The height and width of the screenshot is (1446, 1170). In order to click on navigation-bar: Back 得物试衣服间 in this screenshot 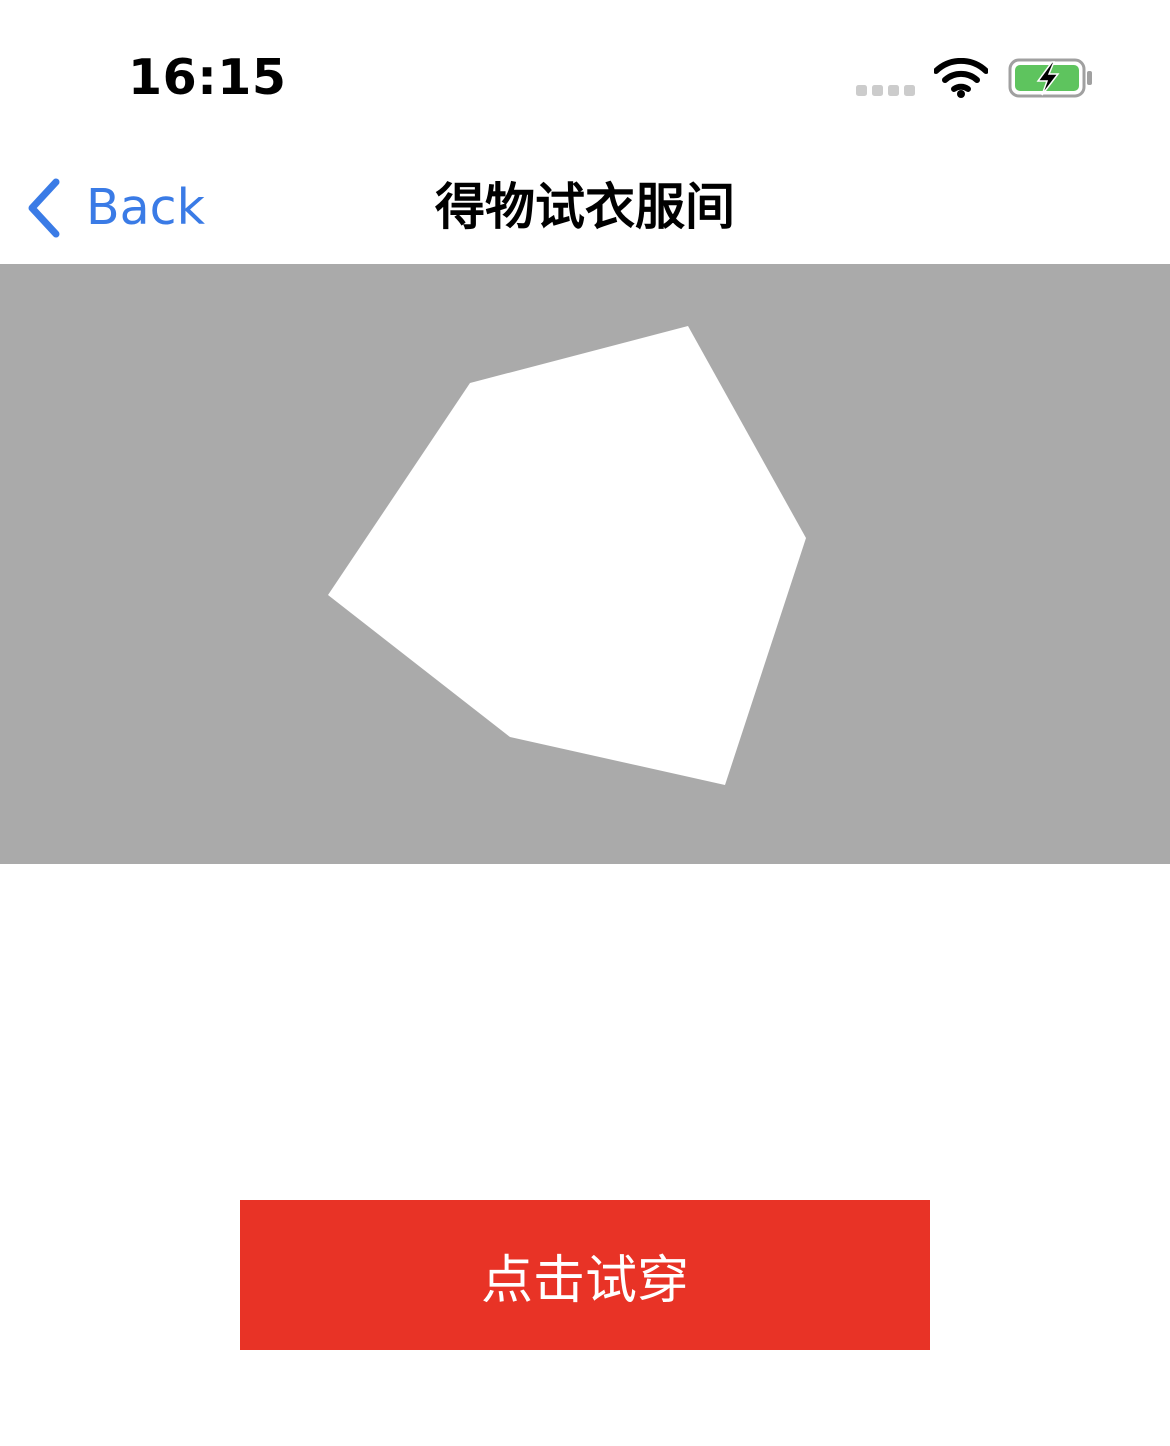, I will do `click(585, 207)`.